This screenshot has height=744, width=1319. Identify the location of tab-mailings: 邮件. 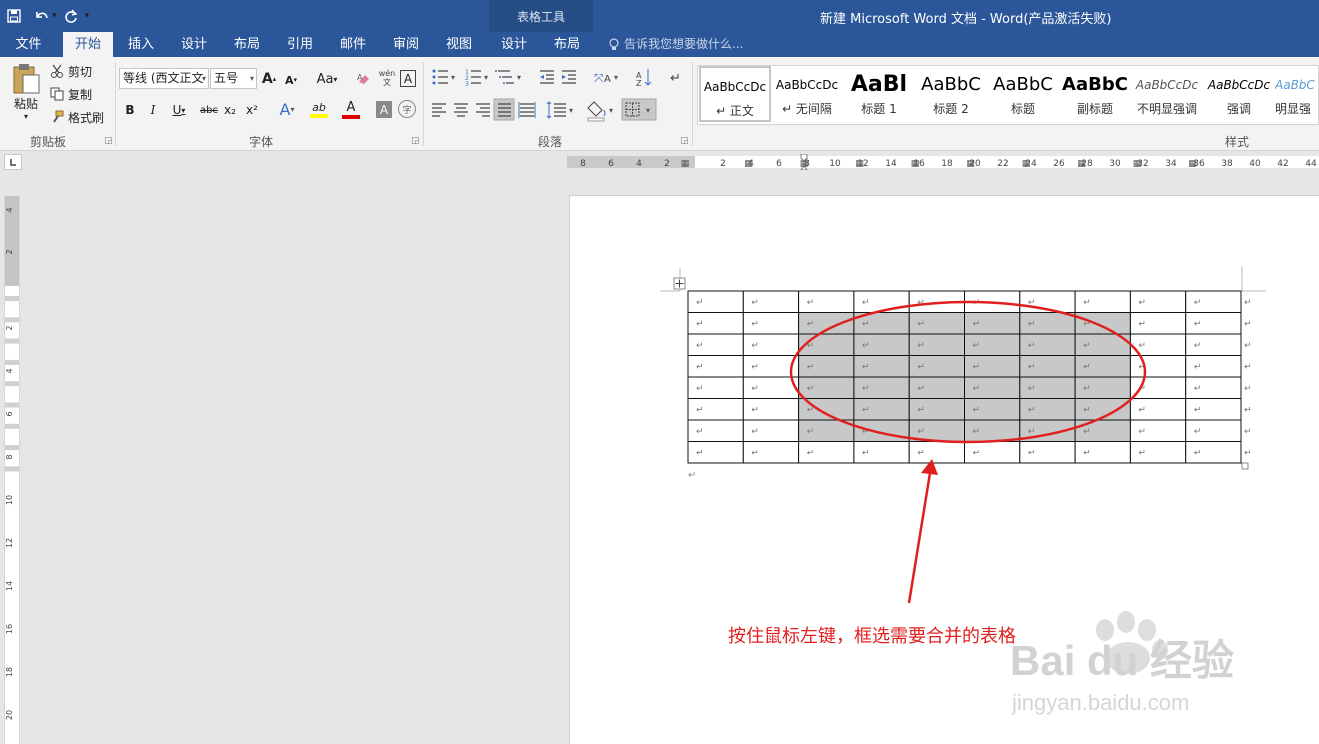
(353, 44).